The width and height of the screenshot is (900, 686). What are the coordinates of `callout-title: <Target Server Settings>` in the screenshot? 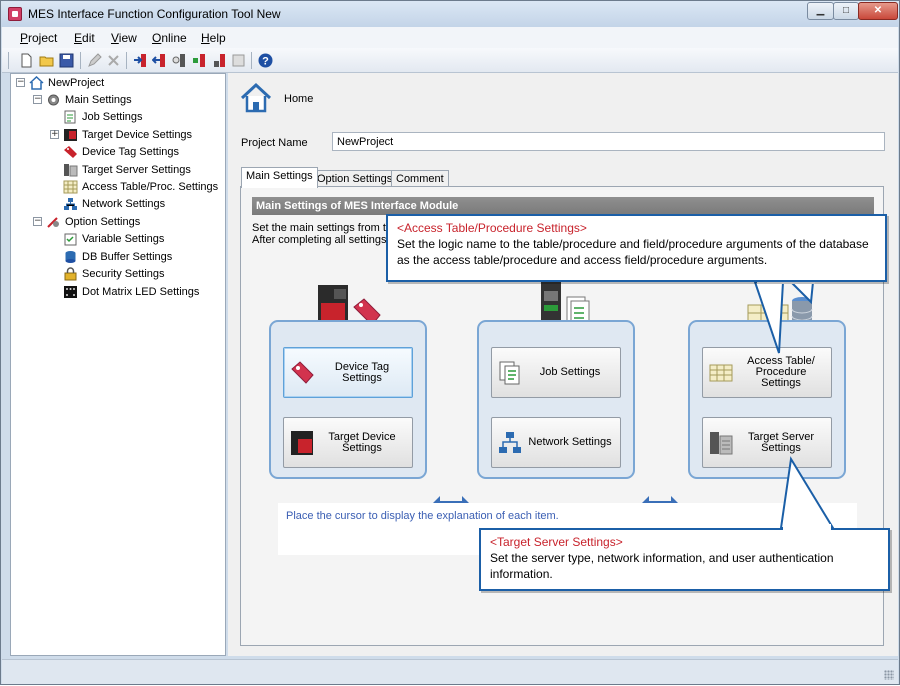 It's located at (556, 542).